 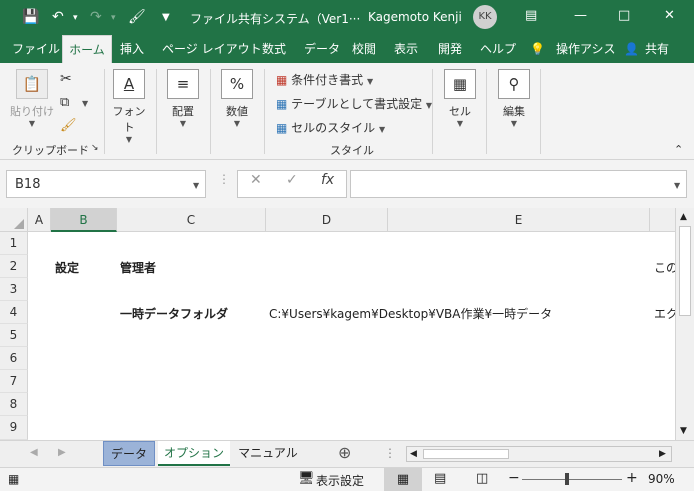 What do you see at coordinates (364, 49) in the screenshot?
I see `tab-review: 校閲` at bounding box center [364, 49].